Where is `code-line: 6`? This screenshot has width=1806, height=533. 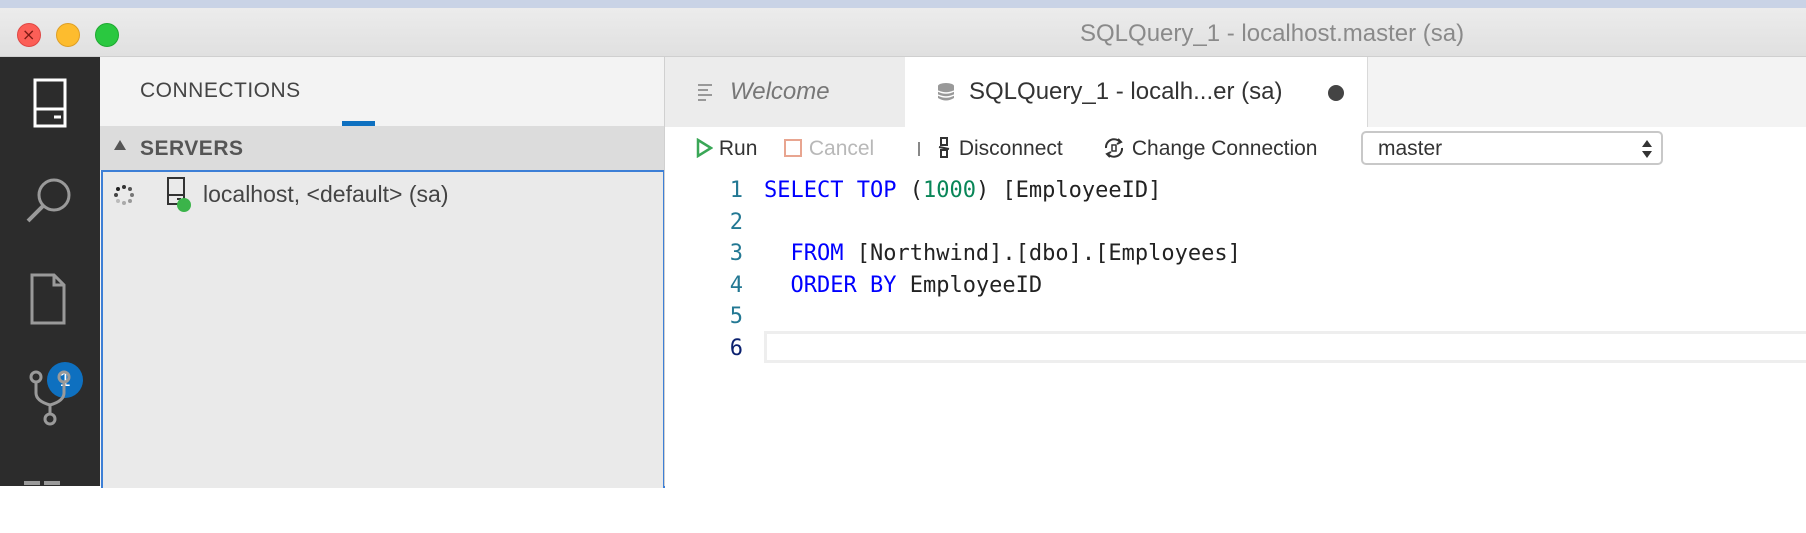 code-line: 6 is located at coordinates (1235, 348).